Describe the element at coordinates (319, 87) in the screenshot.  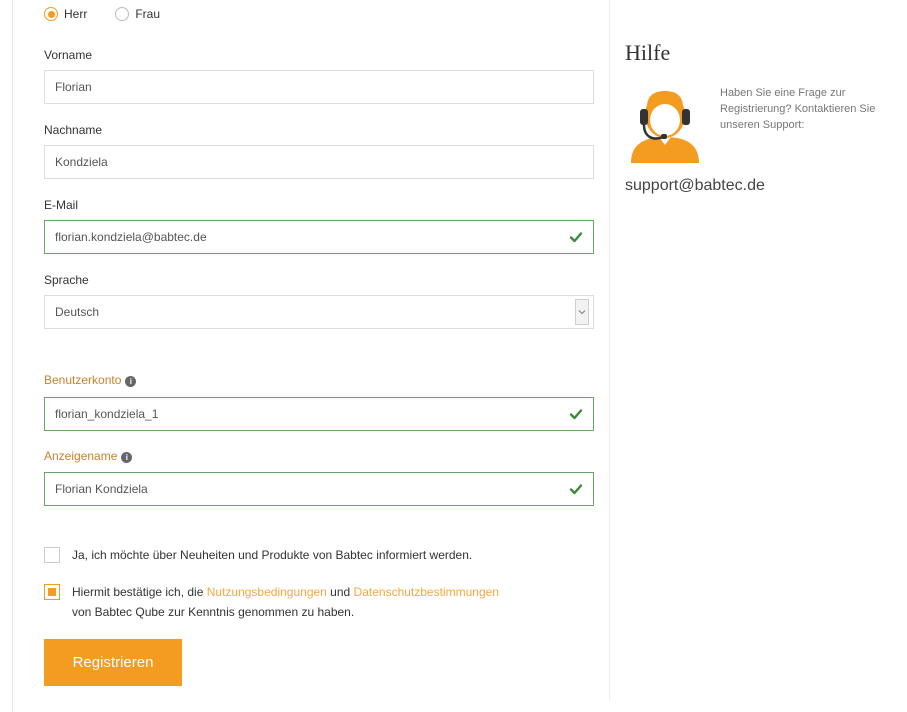
I see `vorname-input: Florian` at that location.